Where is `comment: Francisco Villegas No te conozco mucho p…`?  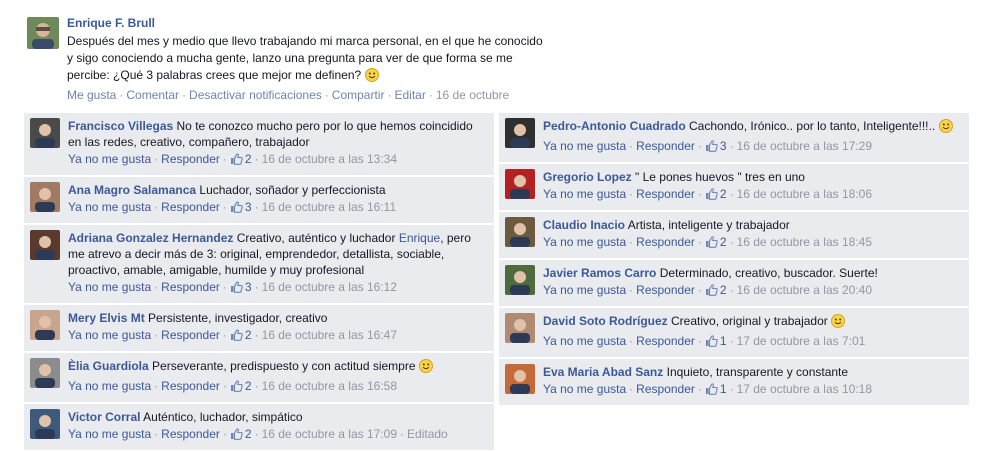
comment: Francisco Villegas No te conozco mucho p… is located at coordinates (259, 145).